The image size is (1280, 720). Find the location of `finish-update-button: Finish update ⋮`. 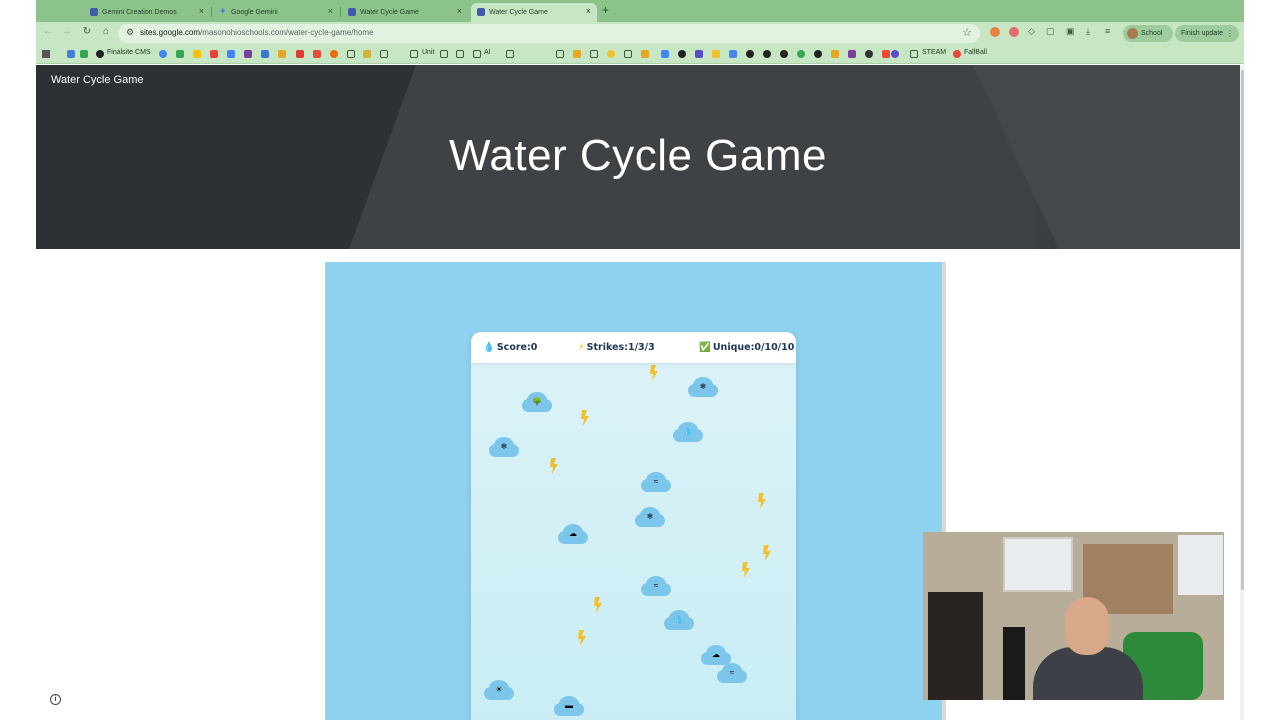

finish-update-button: Finish update ⋮ is located at coordinates (1207, 33).